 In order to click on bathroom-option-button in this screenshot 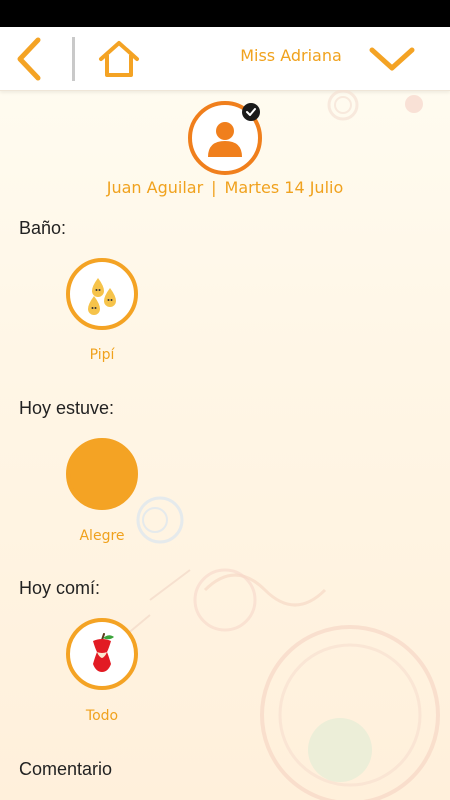, I will do `click(102, 294)`.